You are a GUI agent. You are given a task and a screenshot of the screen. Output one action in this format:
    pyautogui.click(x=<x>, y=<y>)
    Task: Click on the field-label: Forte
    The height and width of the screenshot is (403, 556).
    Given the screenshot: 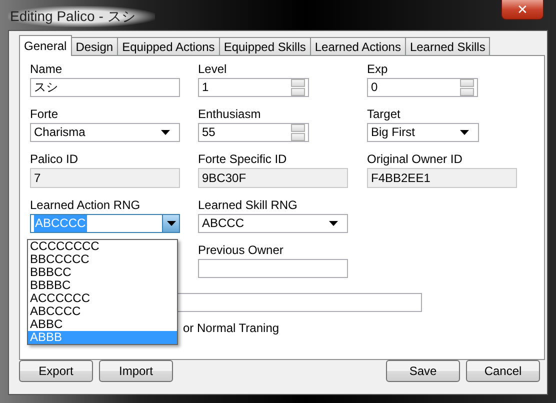 What is the action you would take?
    pyautogui.click(x=45, y=114)
    